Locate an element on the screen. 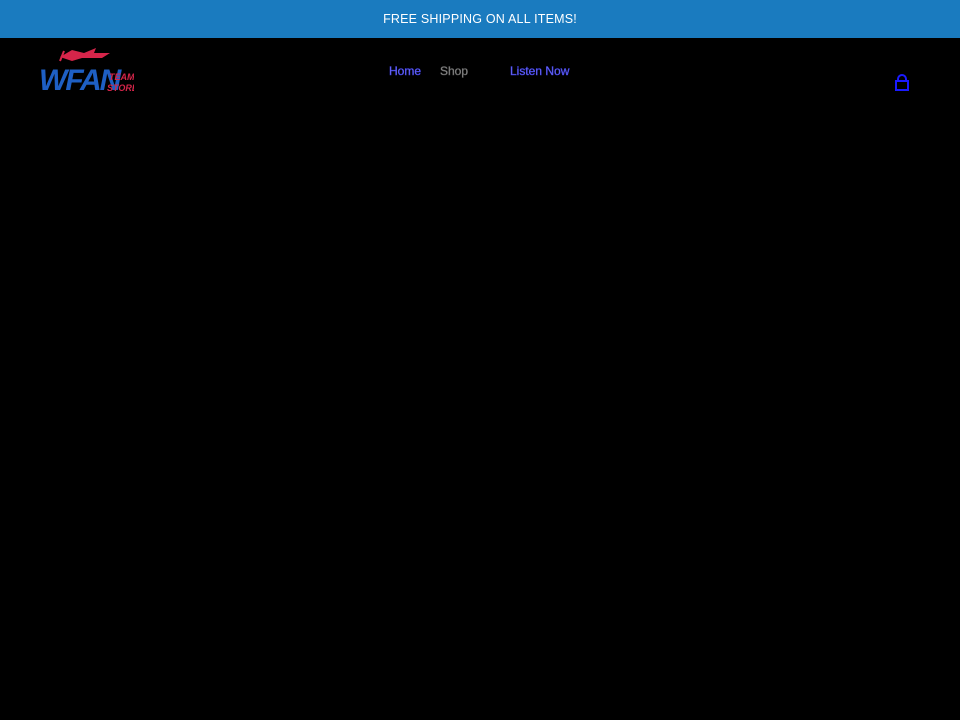 This screenshot has width=960, height=720. site-header: WFAN TEAM STORE Home Shop Listen Now is located at coordinates (480, 71).